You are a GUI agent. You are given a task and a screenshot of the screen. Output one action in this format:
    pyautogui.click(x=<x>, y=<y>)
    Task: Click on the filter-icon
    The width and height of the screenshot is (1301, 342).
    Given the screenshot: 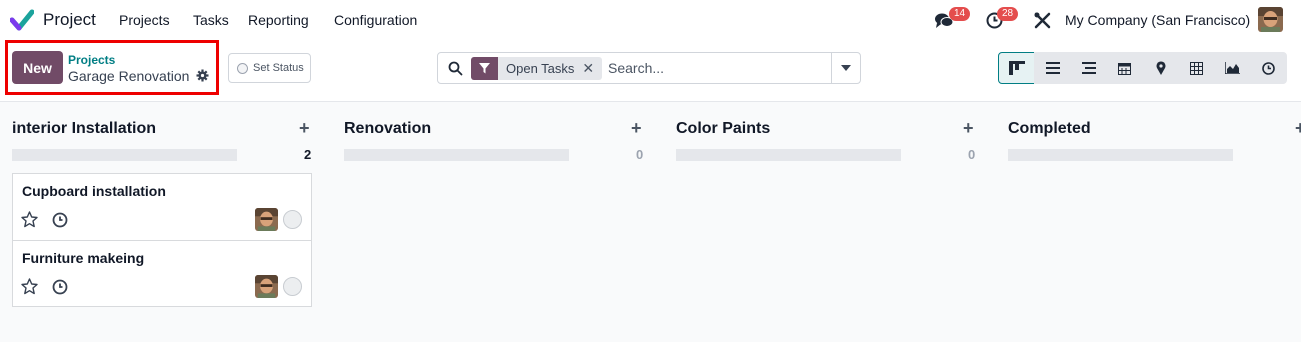 What is the action you would take?
    pyautogui.click(x=484, y=68)
    